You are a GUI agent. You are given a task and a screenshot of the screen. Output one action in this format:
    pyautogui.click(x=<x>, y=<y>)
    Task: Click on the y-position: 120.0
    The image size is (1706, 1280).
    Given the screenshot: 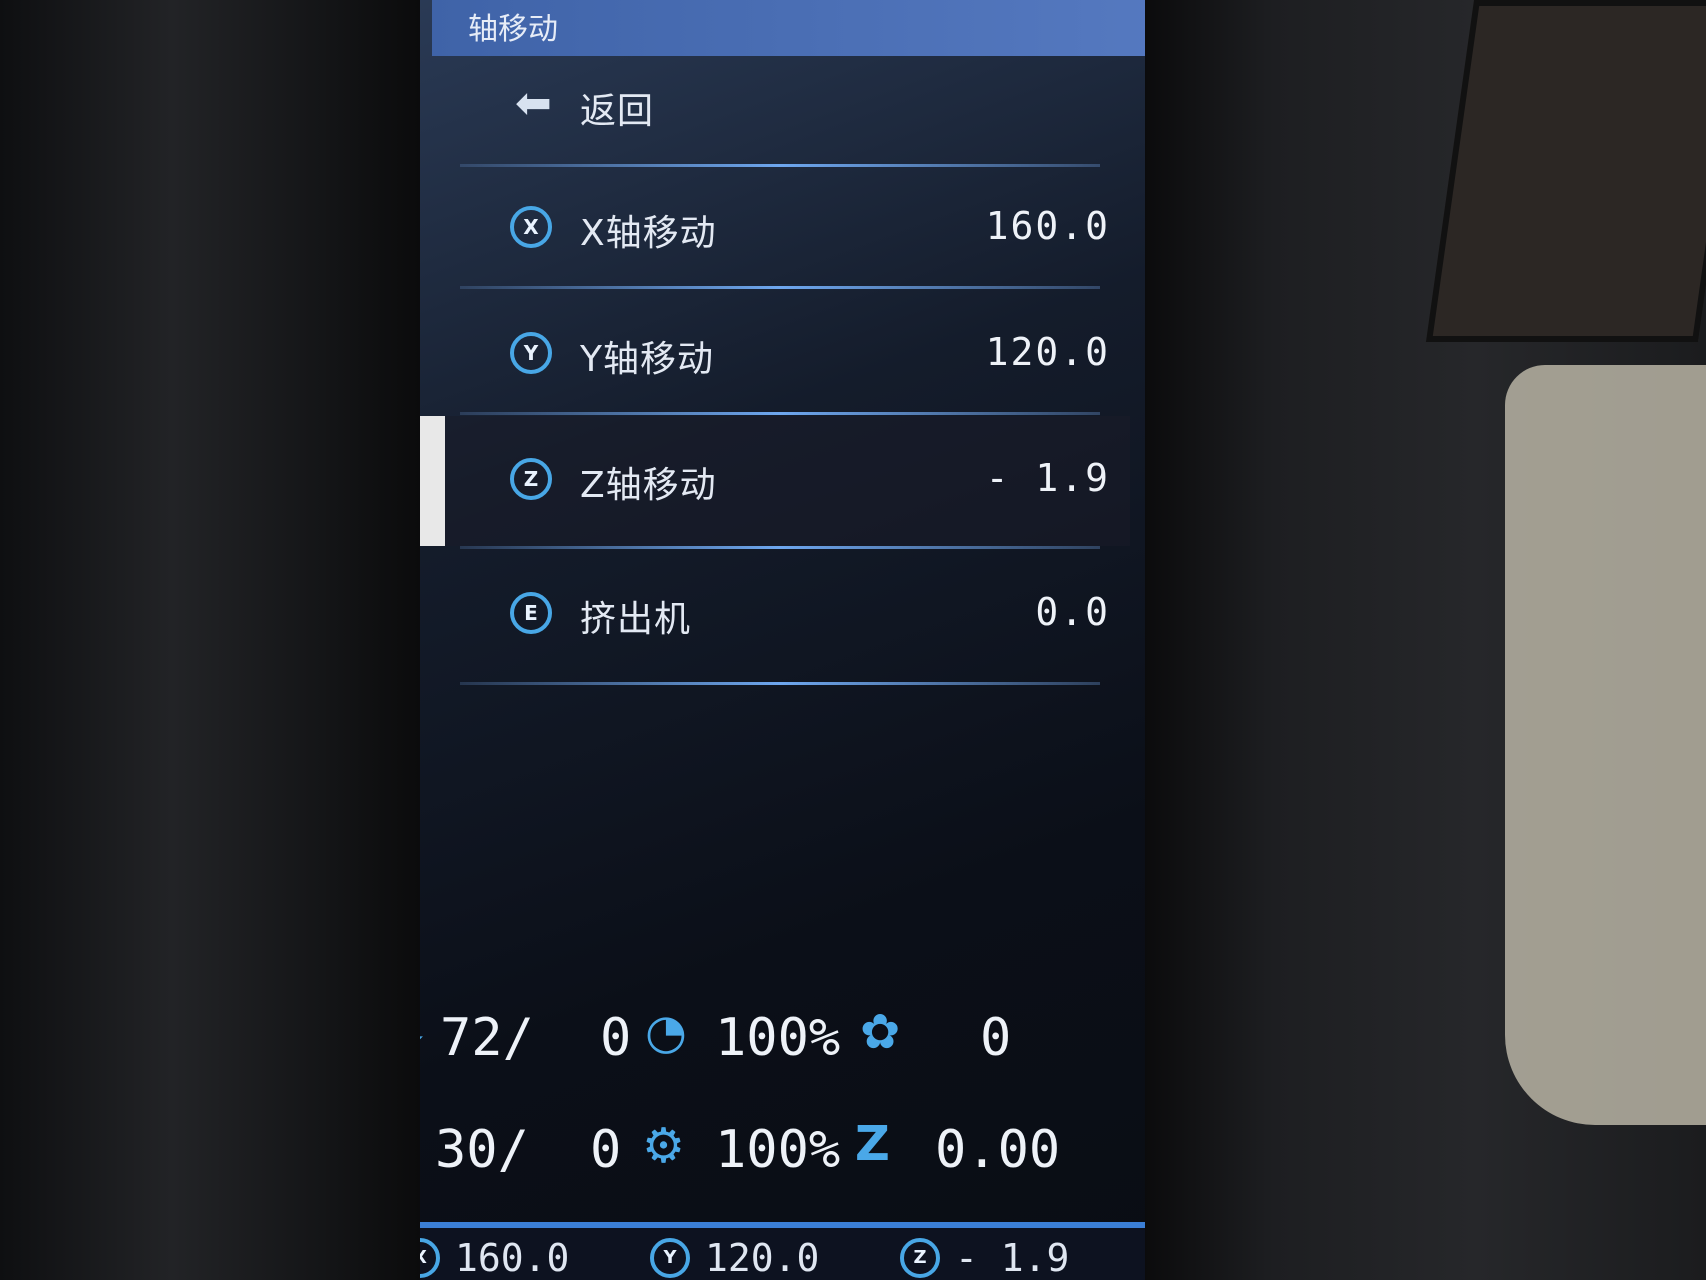 What is the action you would take?
    pyautogui.click(x=762, y=1258)
    